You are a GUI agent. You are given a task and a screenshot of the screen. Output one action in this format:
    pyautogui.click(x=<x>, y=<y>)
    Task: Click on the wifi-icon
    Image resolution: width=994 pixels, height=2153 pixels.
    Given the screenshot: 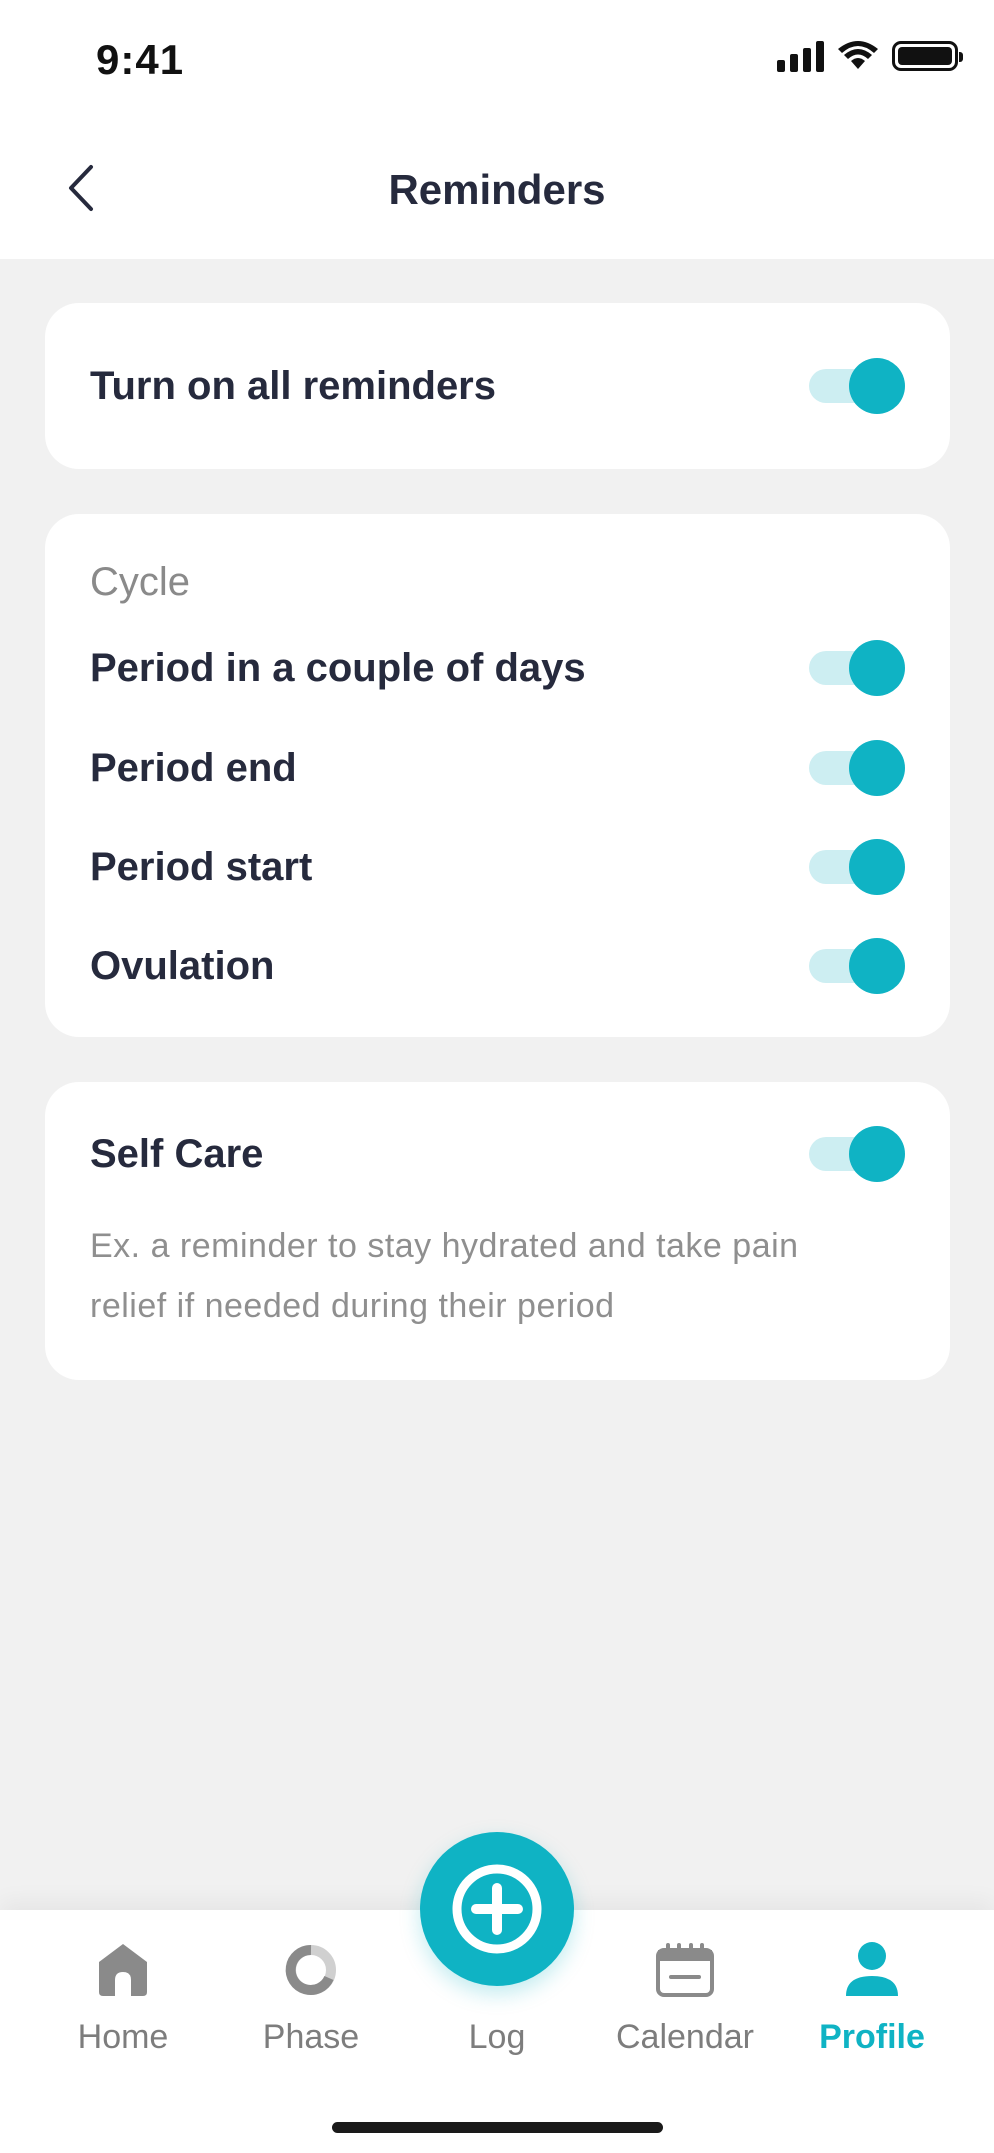 What is the action you would take?
    pyautogui.click(x=858, y=55)
    